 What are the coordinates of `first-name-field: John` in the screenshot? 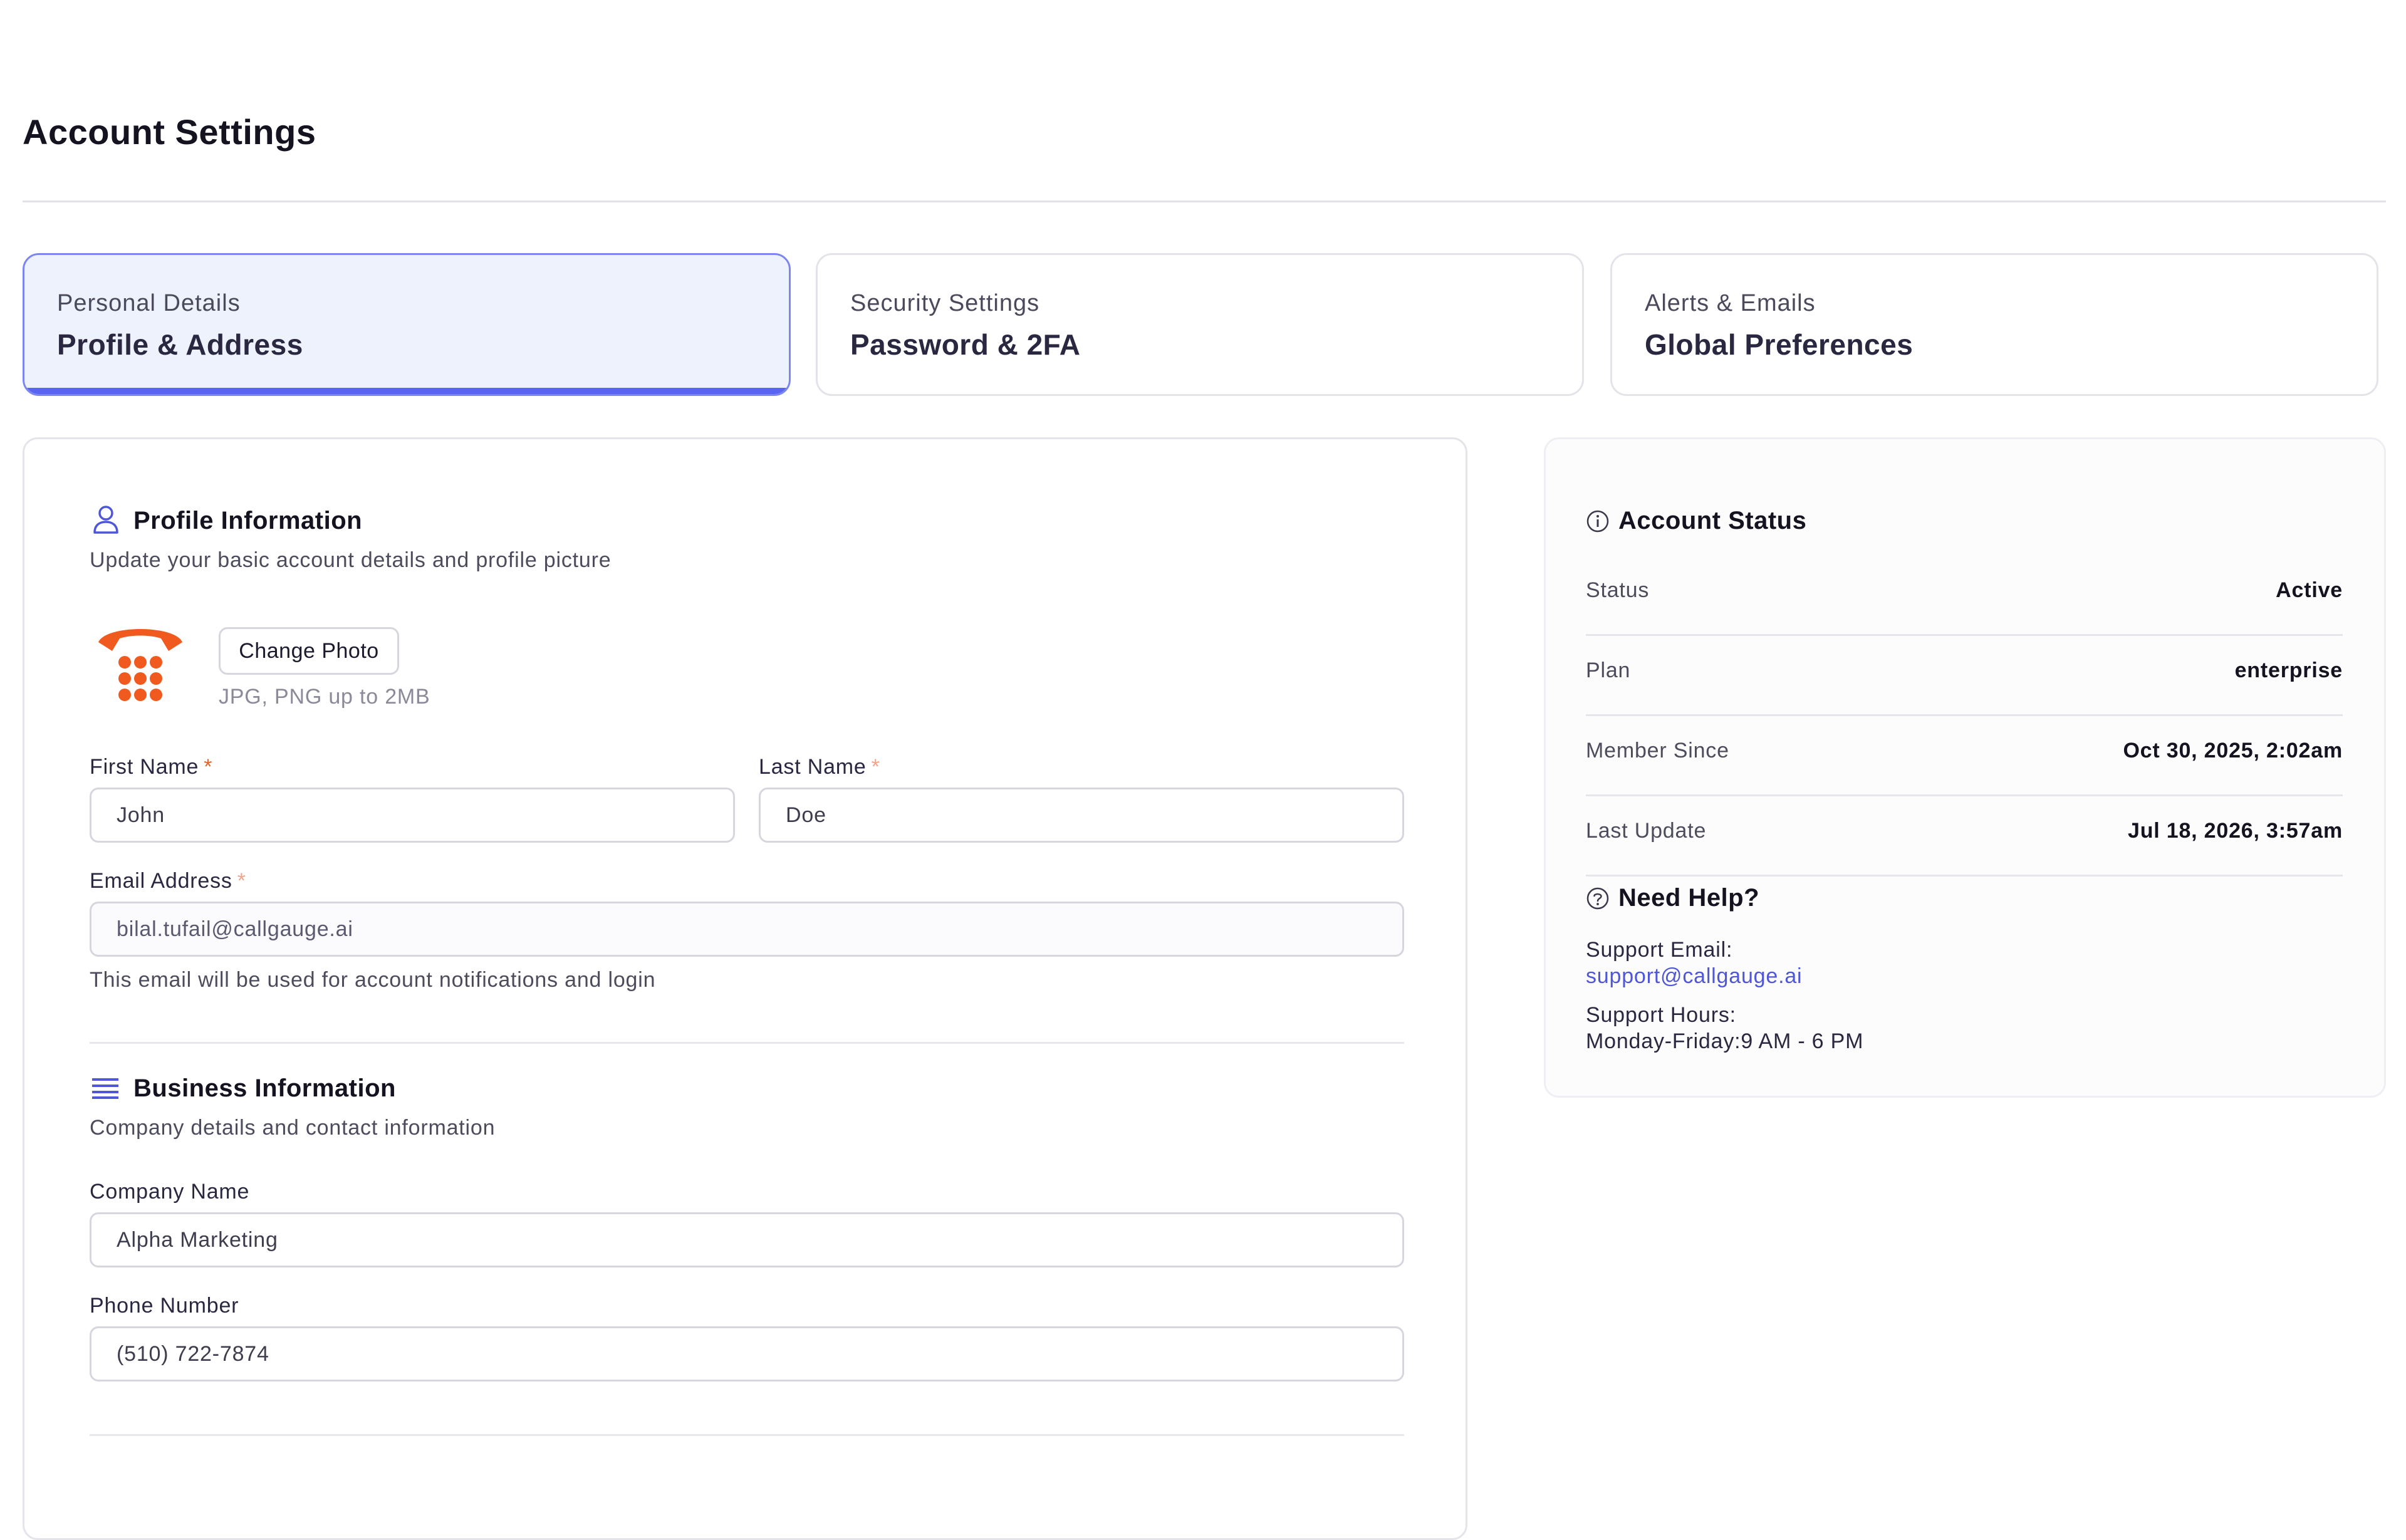 It's located at (412, 815).